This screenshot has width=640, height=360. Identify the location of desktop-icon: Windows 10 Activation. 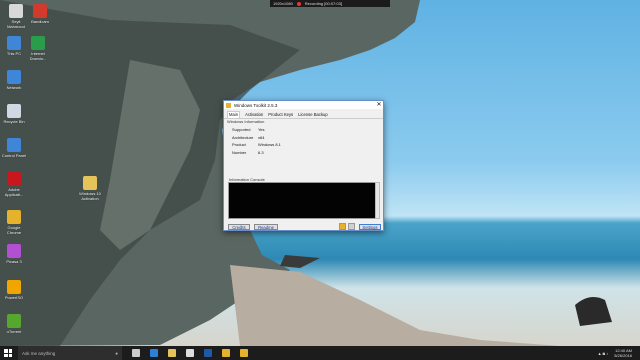
(90, 188).